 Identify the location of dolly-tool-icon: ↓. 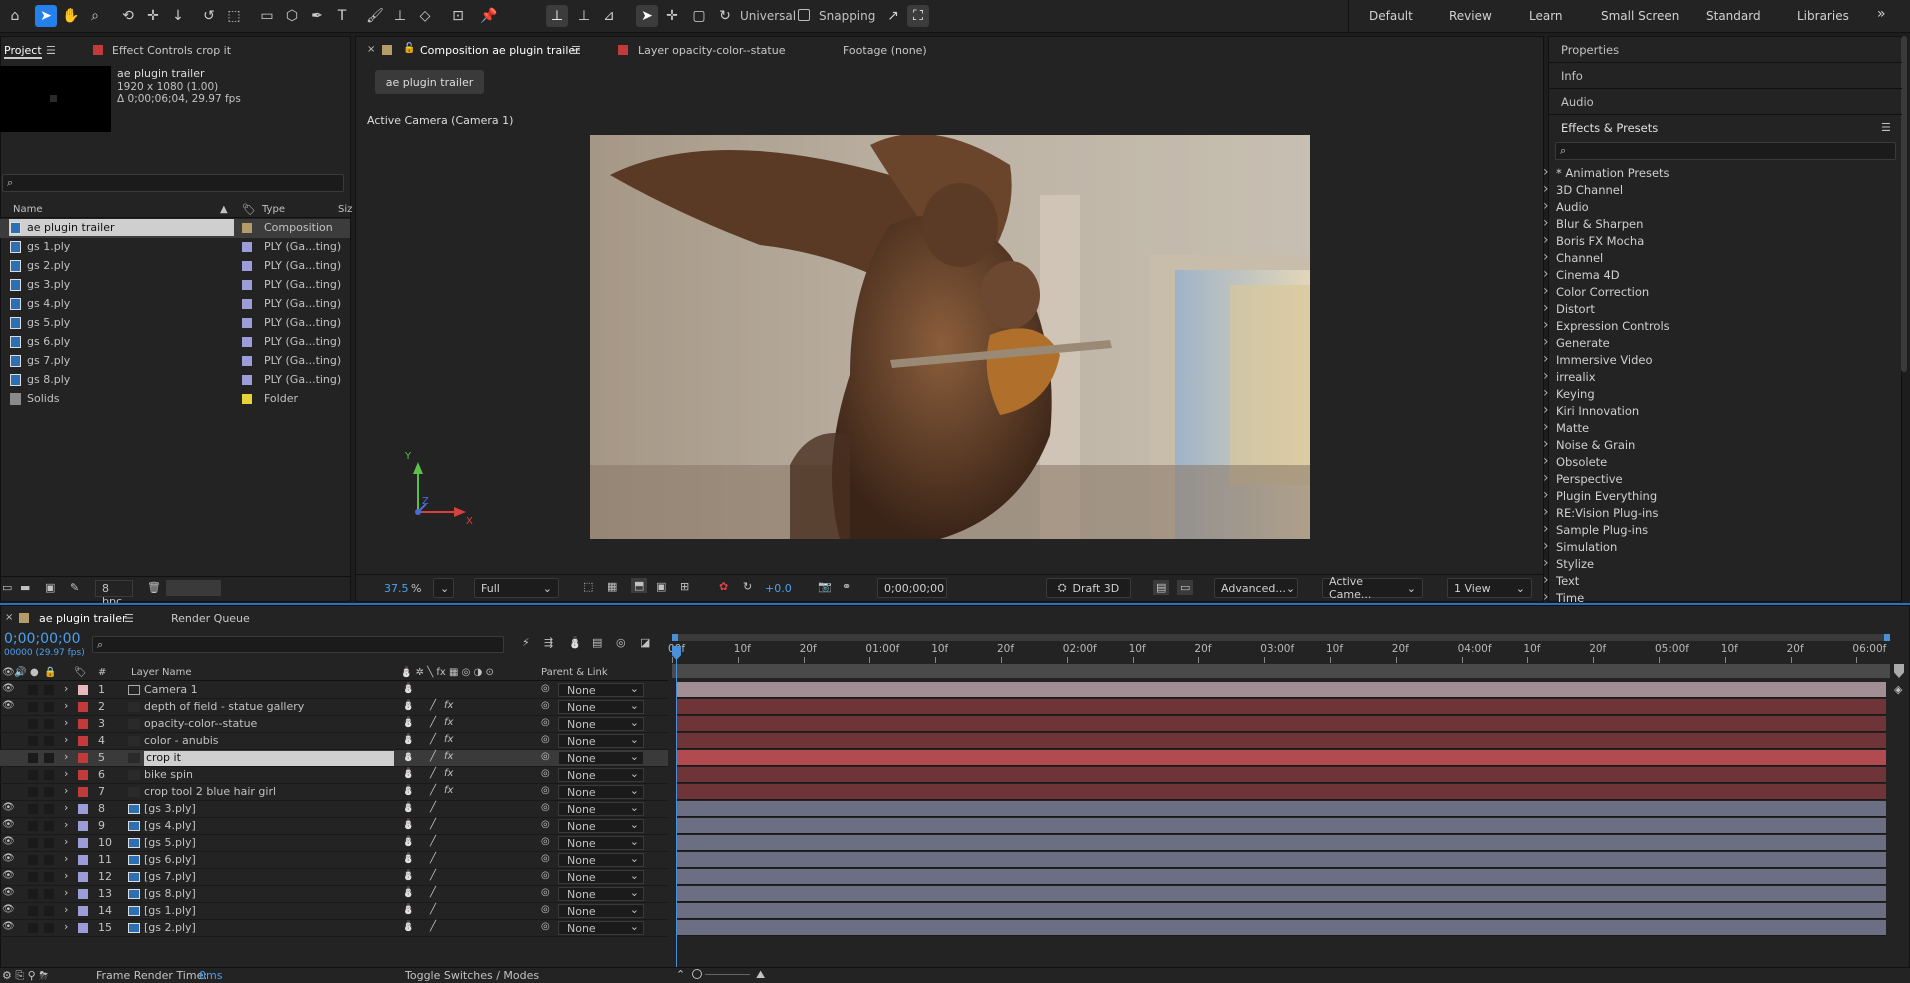
(178, 16).